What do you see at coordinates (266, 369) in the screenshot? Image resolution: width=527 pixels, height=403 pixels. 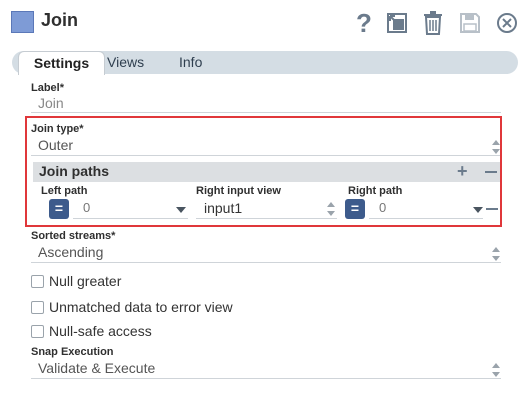 I see `snap-execution-select: Validate & Execute` at bounding box center [266, 369].